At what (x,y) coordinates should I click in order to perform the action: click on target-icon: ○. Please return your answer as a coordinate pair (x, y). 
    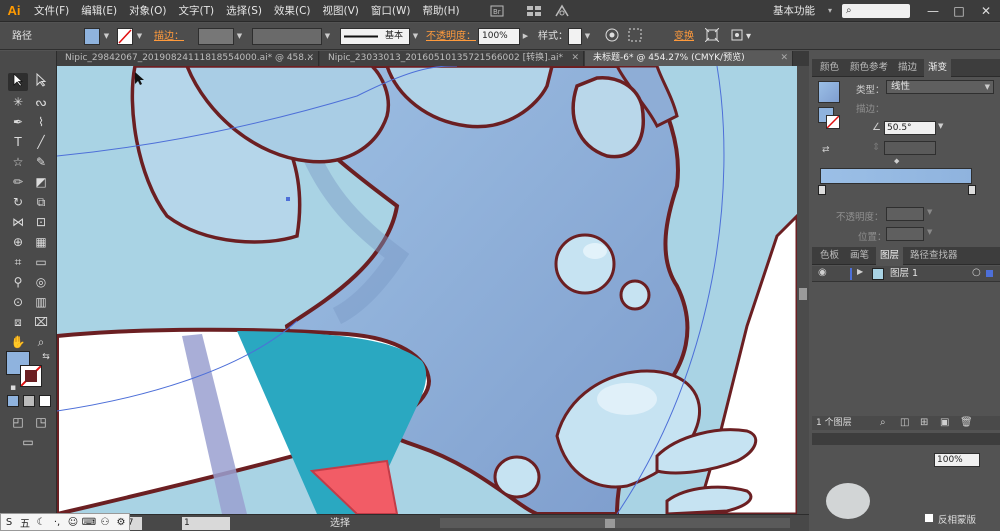
    Looking at the image, I should click on (976, 272).